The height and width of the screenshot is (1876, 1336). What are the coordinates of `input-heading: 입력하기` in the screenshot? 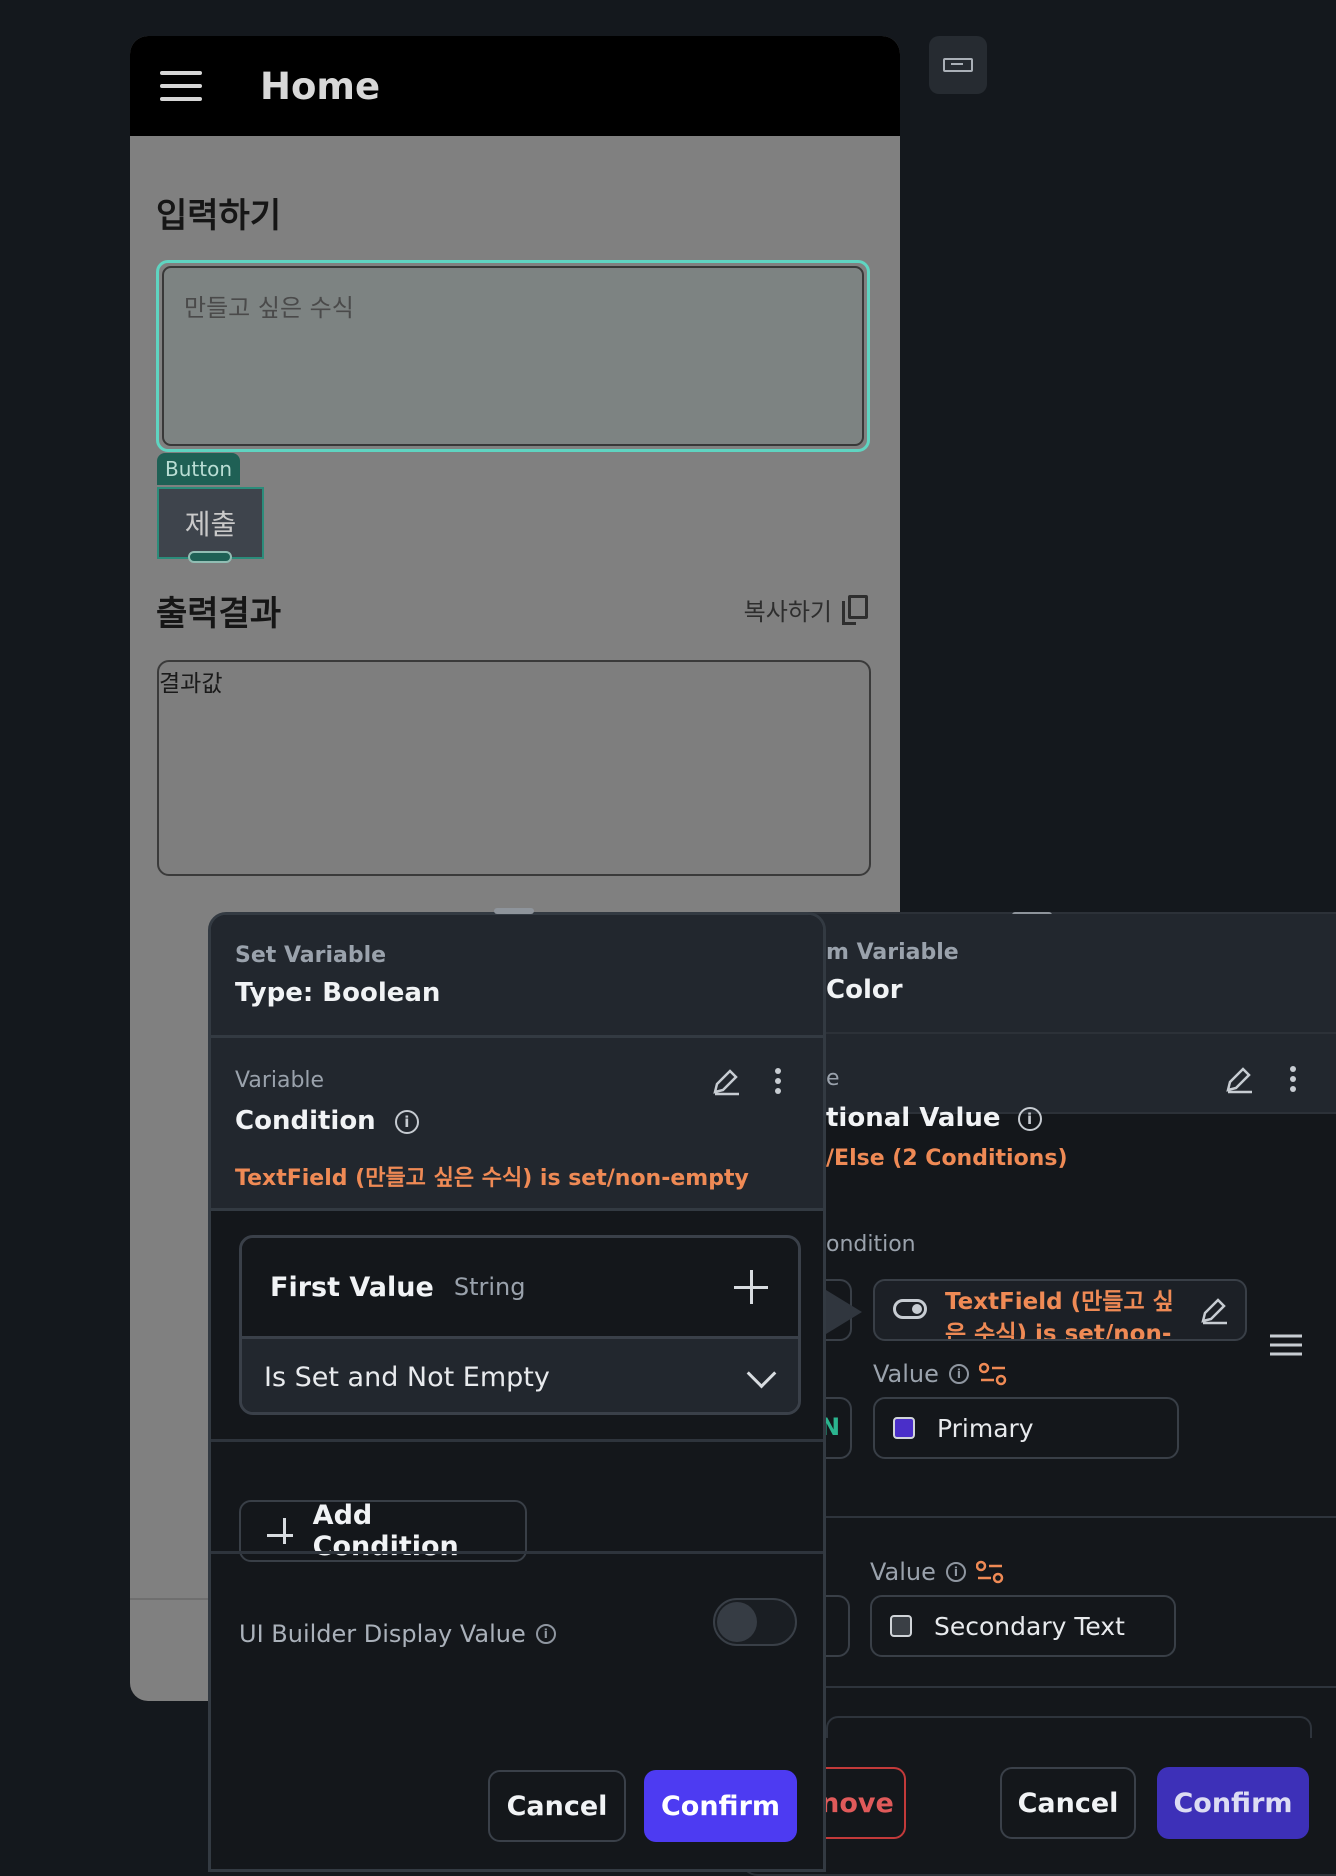 It's located at (219, 216).